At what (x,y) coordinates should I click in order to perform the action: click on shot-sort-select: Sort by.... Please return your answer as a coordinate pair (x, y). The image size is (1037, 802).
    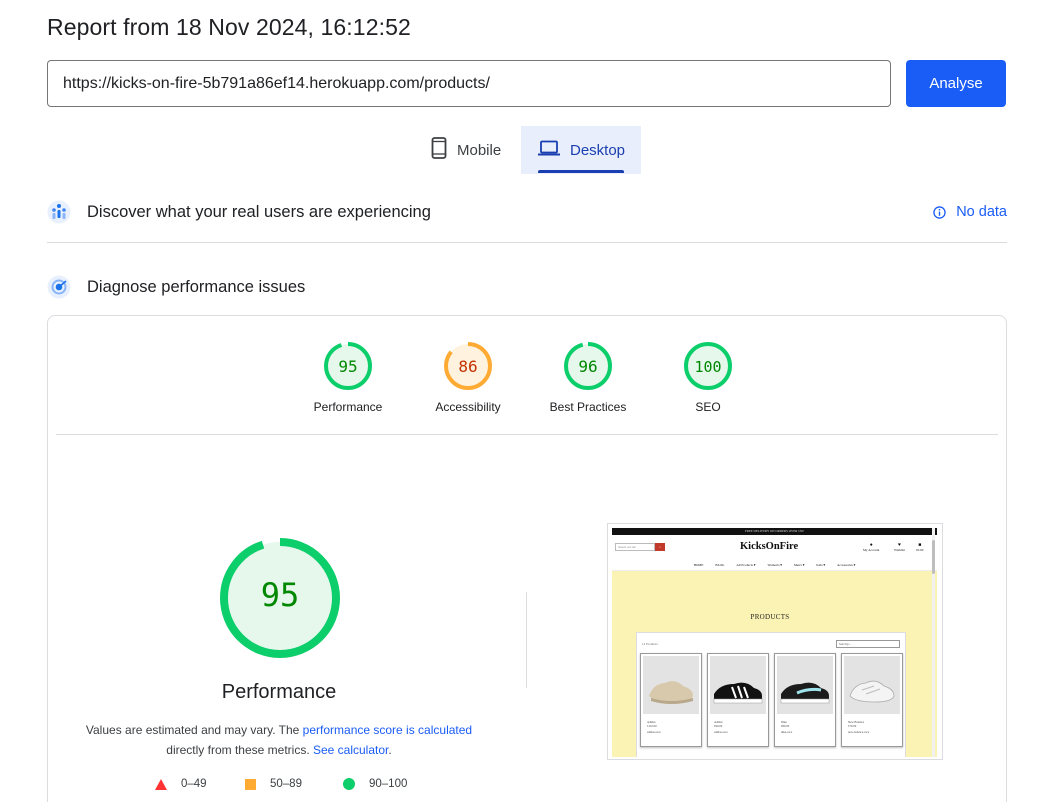
    Looking at the image, I should click on (868, 644).